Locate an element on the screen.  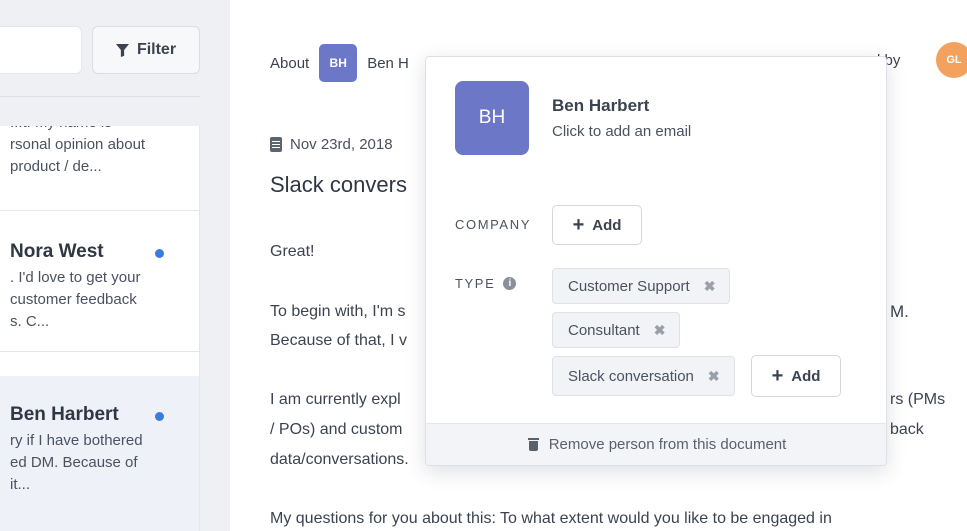
type-tag-label: Consultant is located at coordinates (604, 330).